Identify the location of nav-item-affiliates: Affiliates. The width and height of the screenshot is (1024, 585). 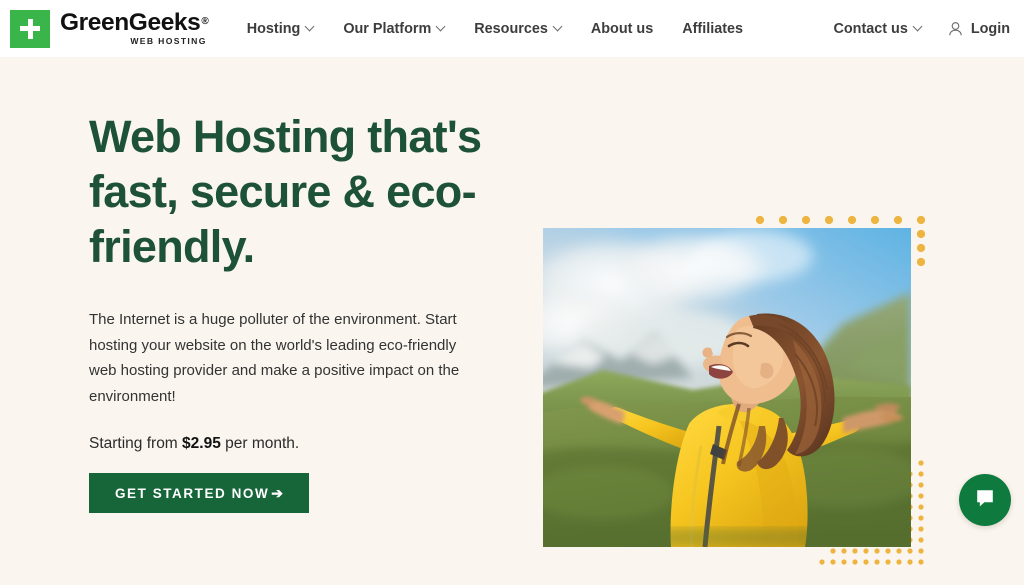
(712, 29).